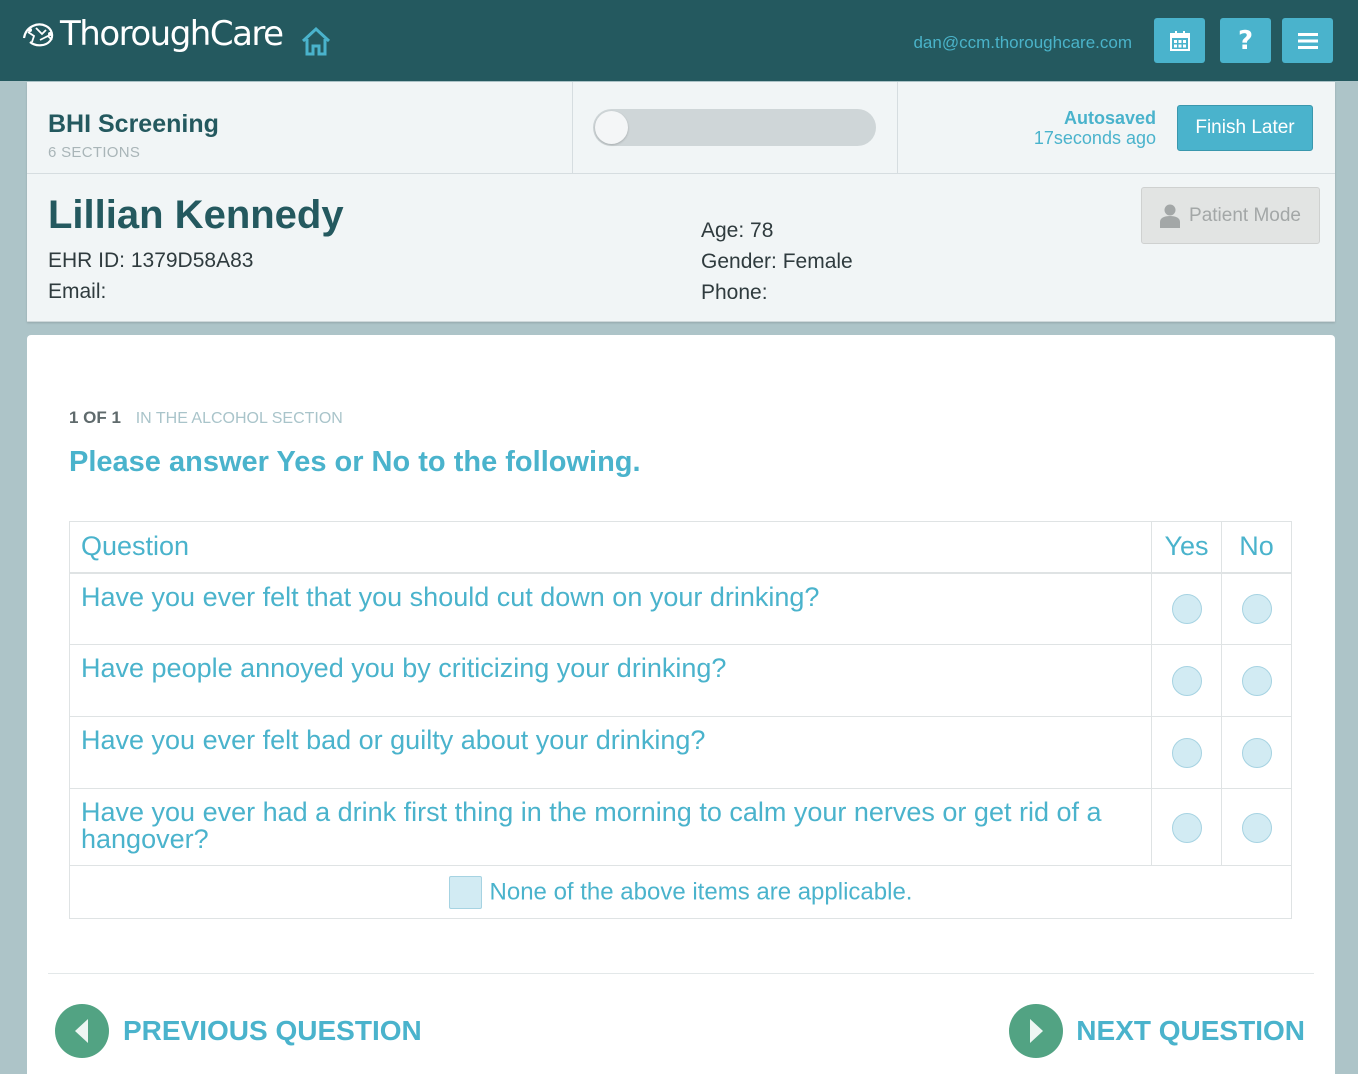  I want to click on calendar-icon, so click(1179, 40).